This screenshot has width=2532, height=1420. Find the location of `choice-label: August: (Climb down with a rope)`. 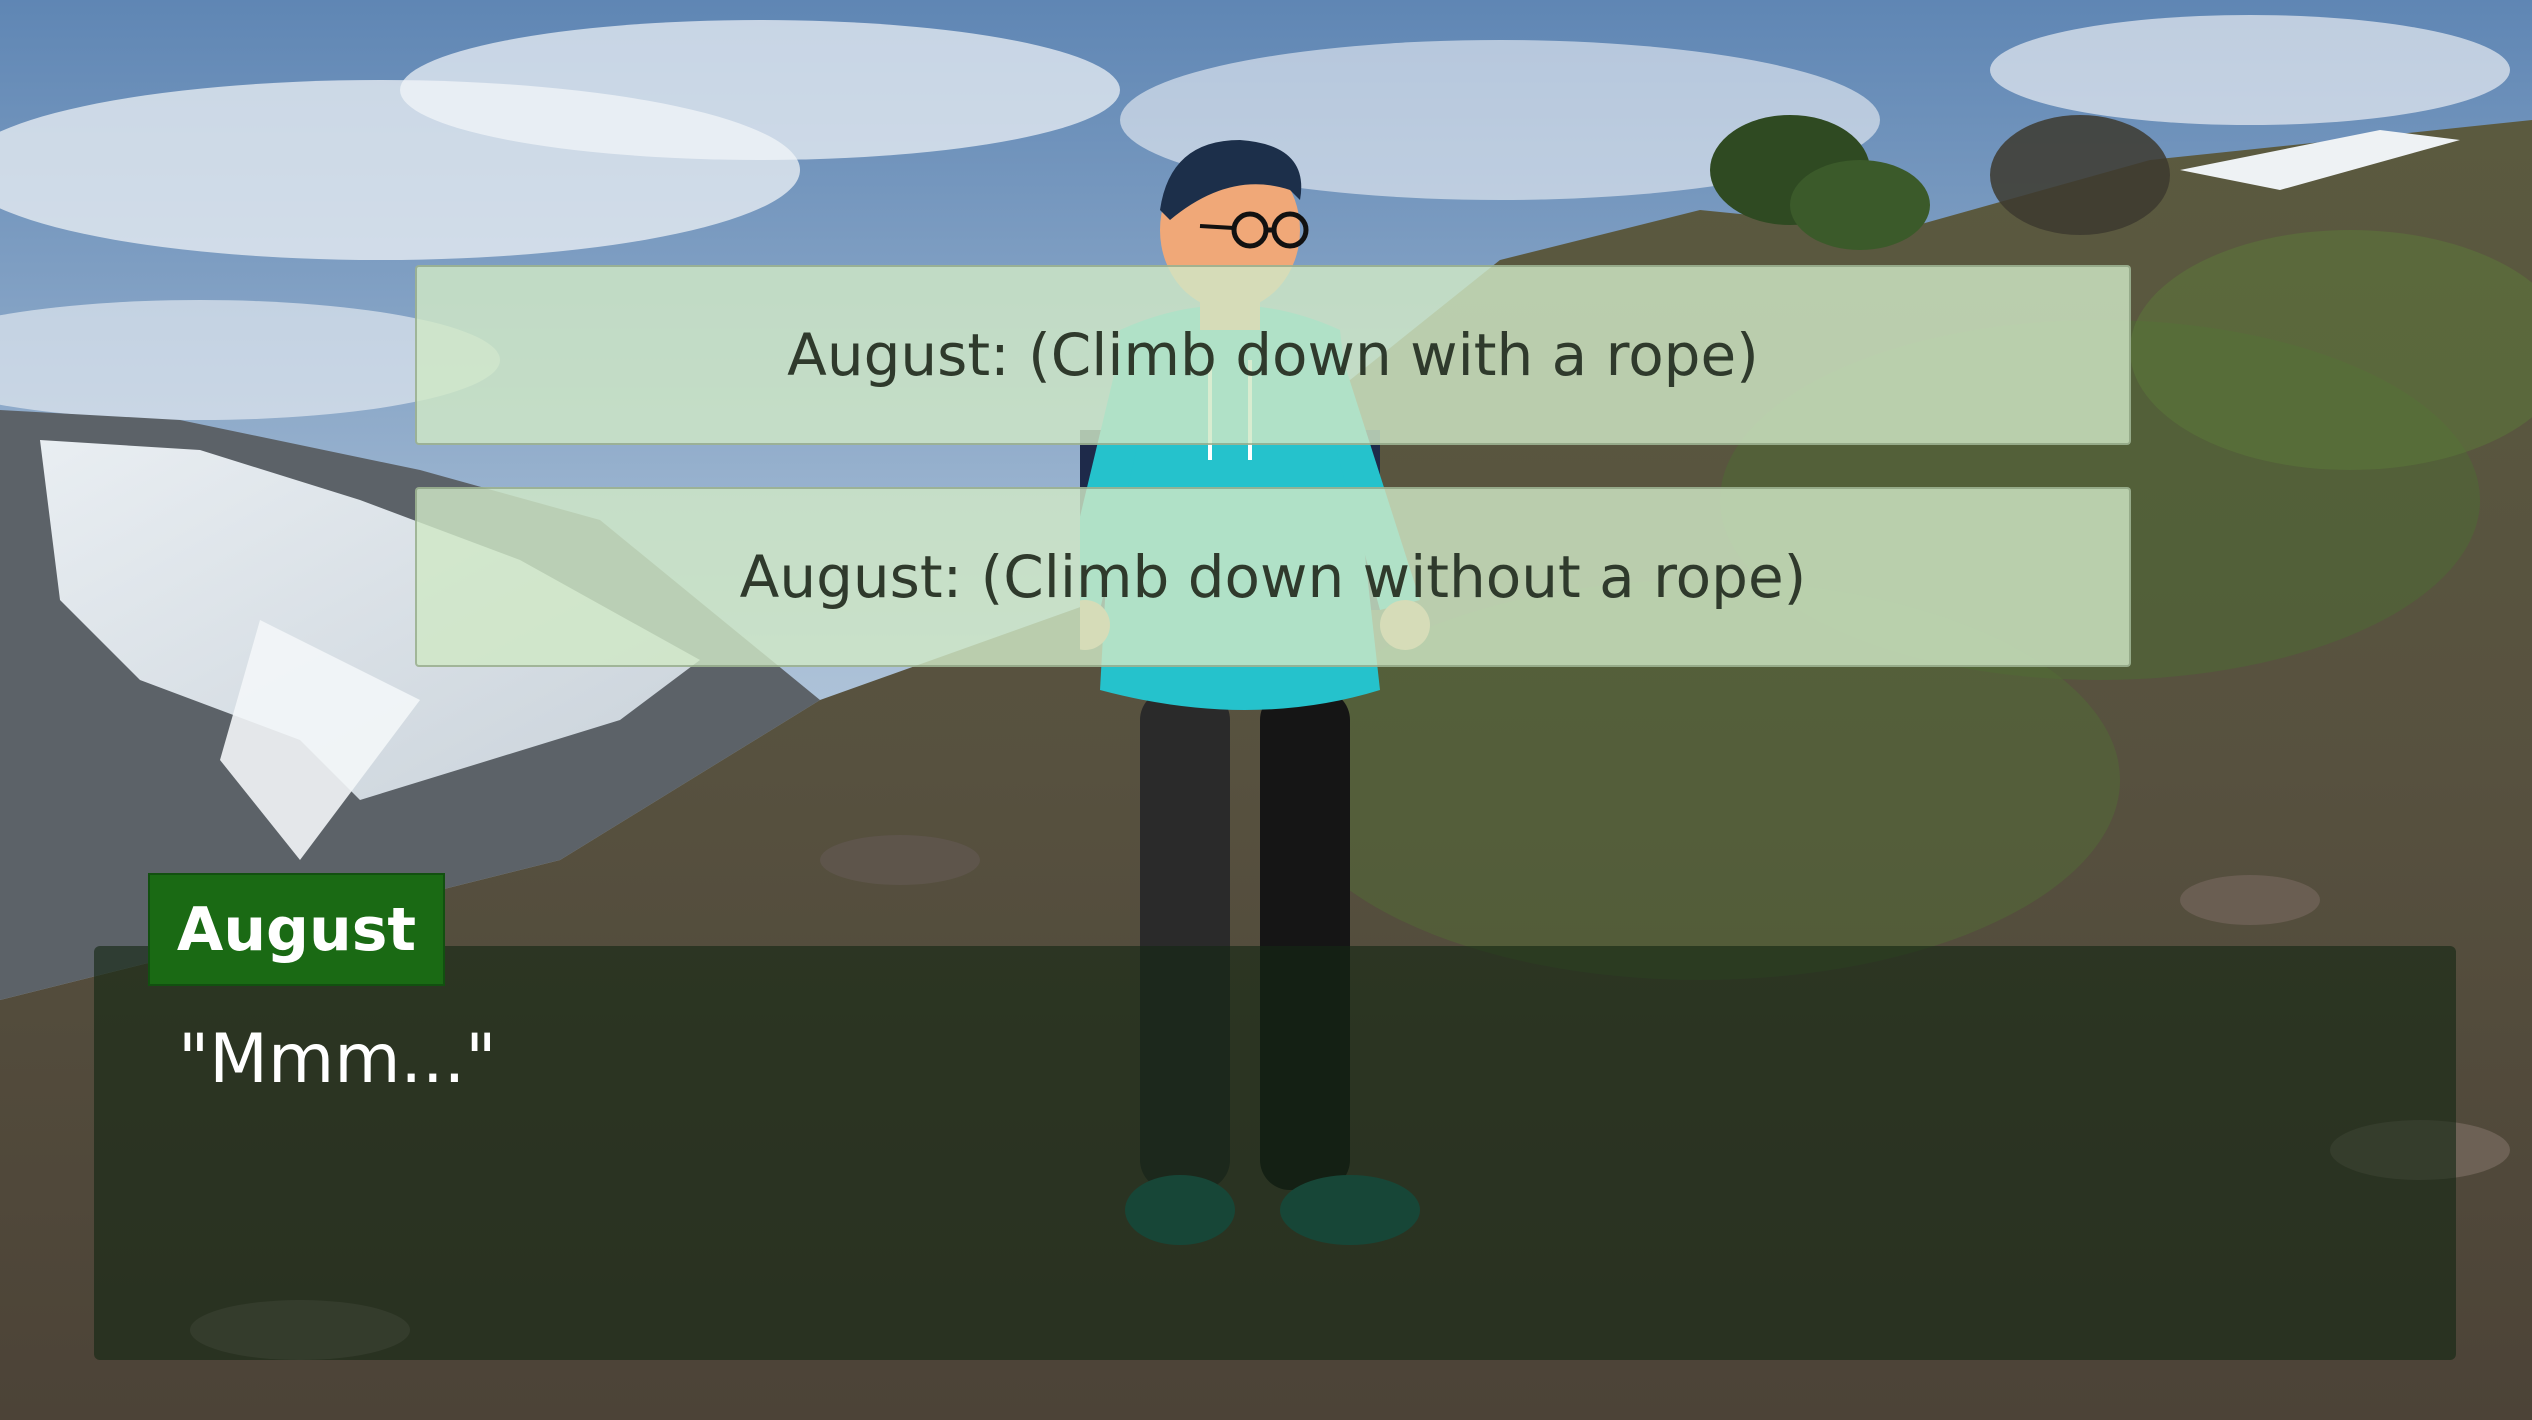

choice-label: August: (Climb down with a rope) is located at coordinates (1273, 355).